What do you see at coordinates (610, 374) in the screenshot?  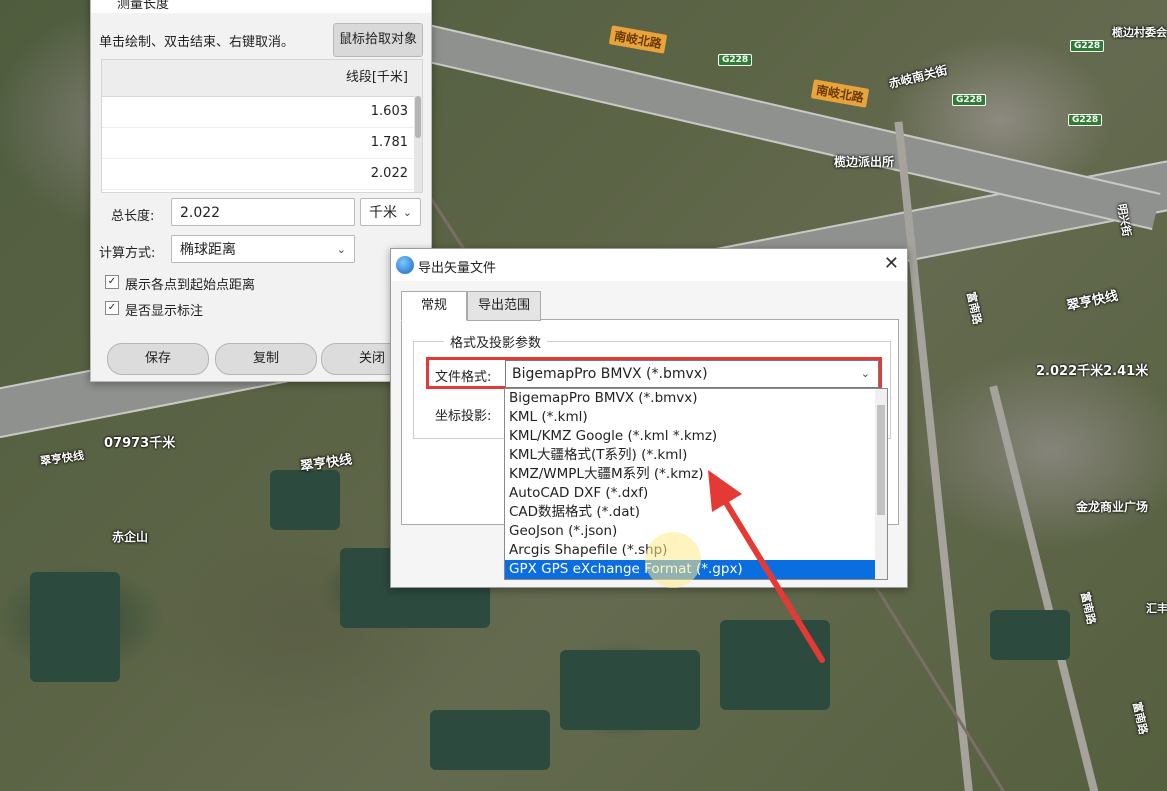 I see `file-format-value: BigemapPro BMVX (*.bmvx)` at bounding box center [610, 374].